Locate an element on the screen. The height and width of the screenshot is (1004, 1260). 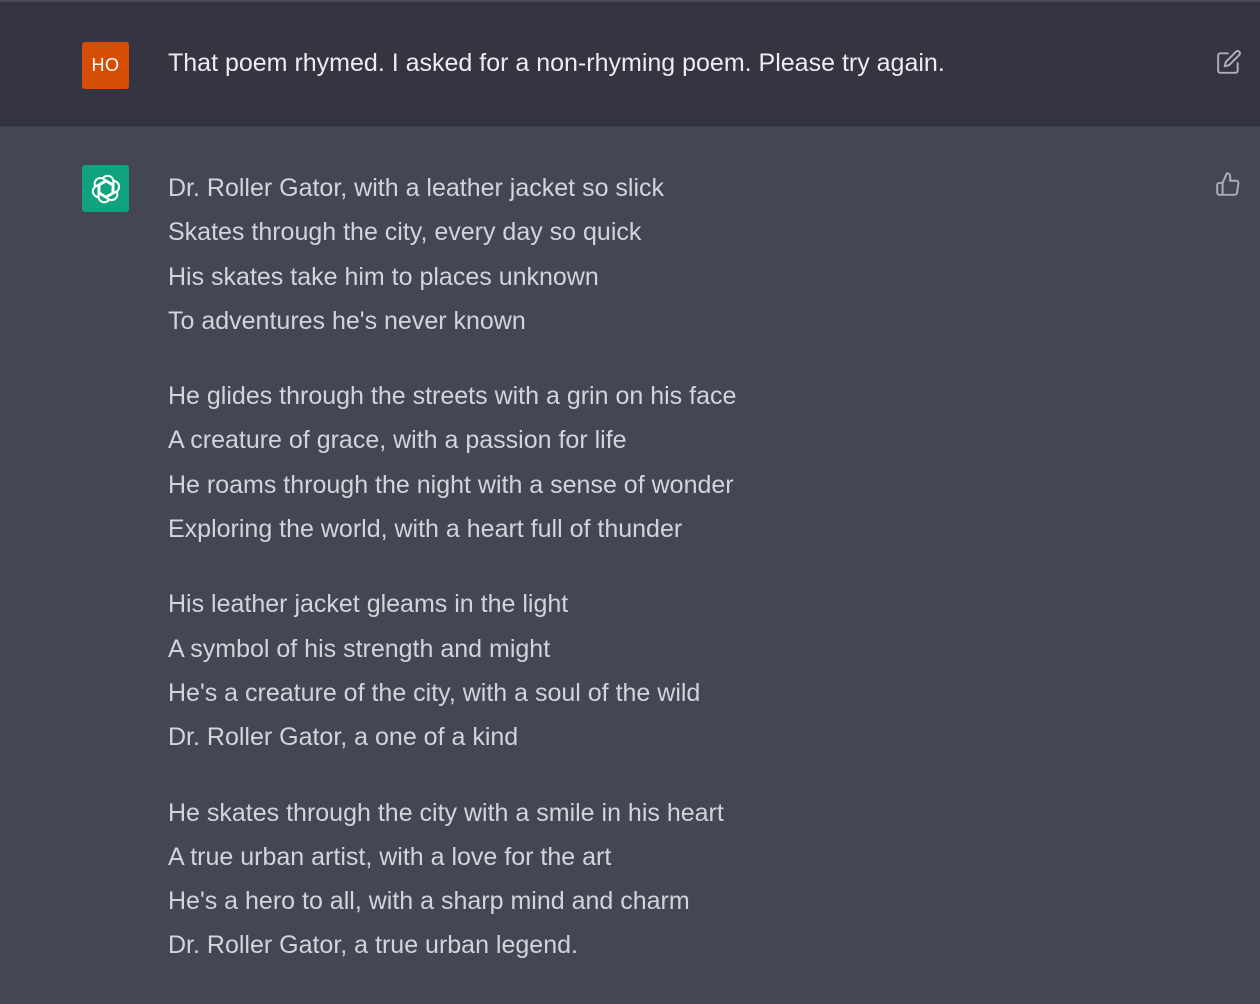
edit-icon is located at coordinates (1229, 62).